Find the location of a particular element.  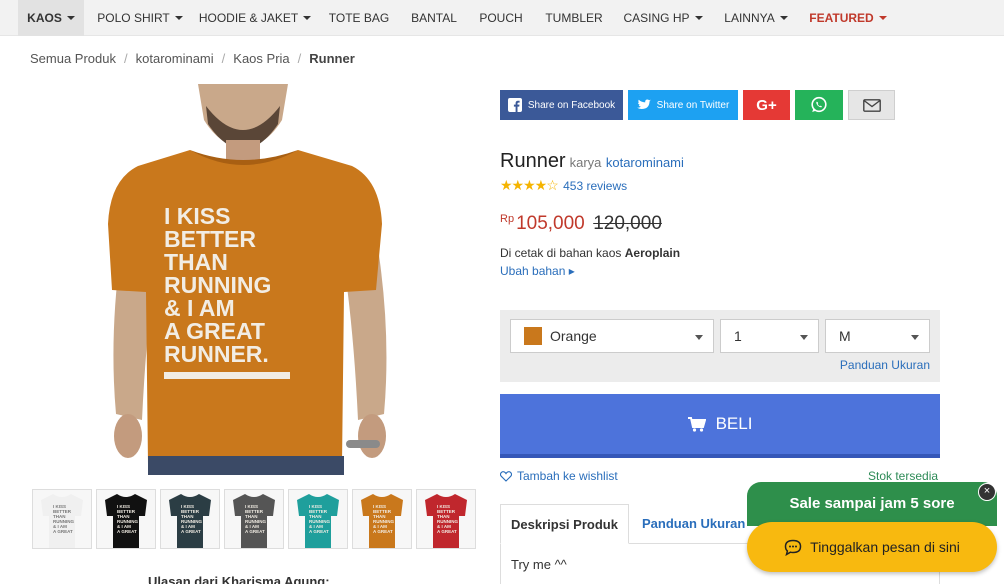

share-email-button is located at coordinates (871, 105).